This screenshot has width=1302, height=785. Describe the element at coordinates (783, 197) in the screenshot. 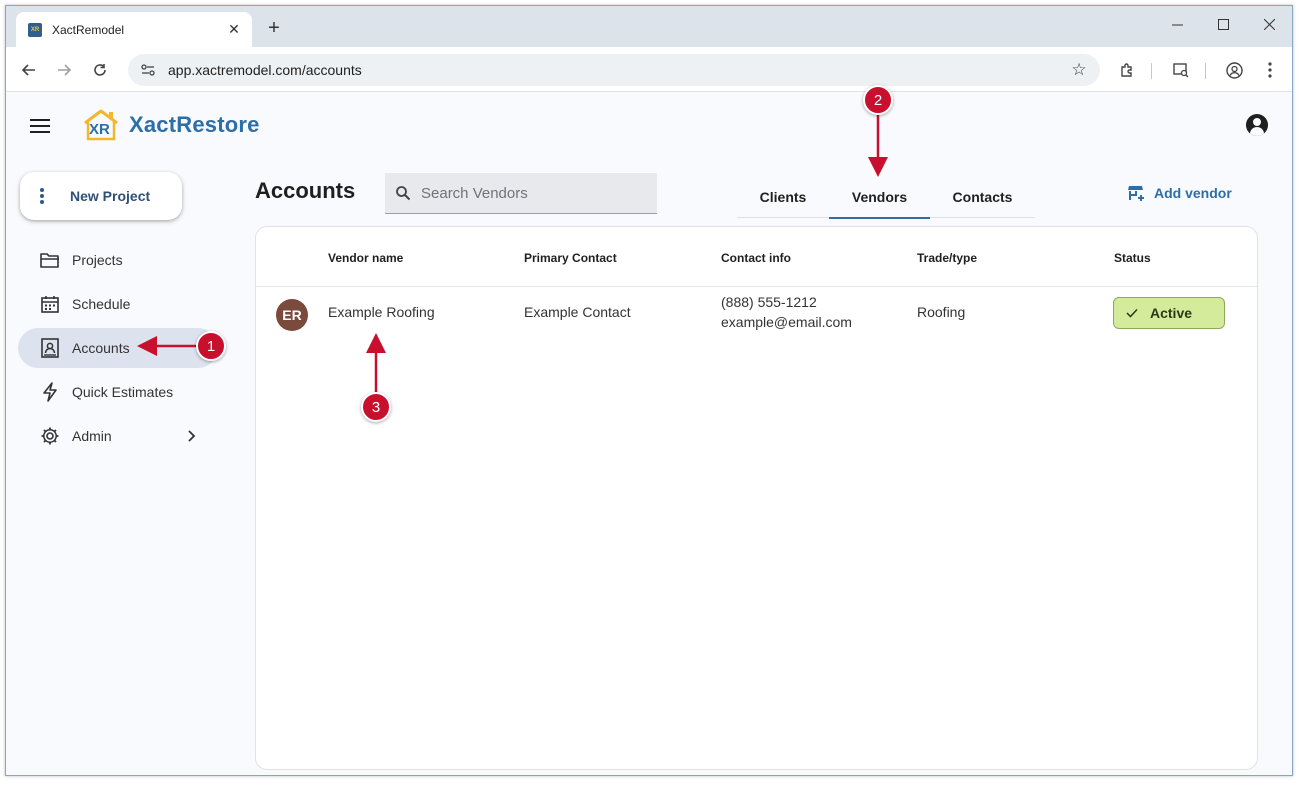

I see `tab-clients: Clients` at that location.